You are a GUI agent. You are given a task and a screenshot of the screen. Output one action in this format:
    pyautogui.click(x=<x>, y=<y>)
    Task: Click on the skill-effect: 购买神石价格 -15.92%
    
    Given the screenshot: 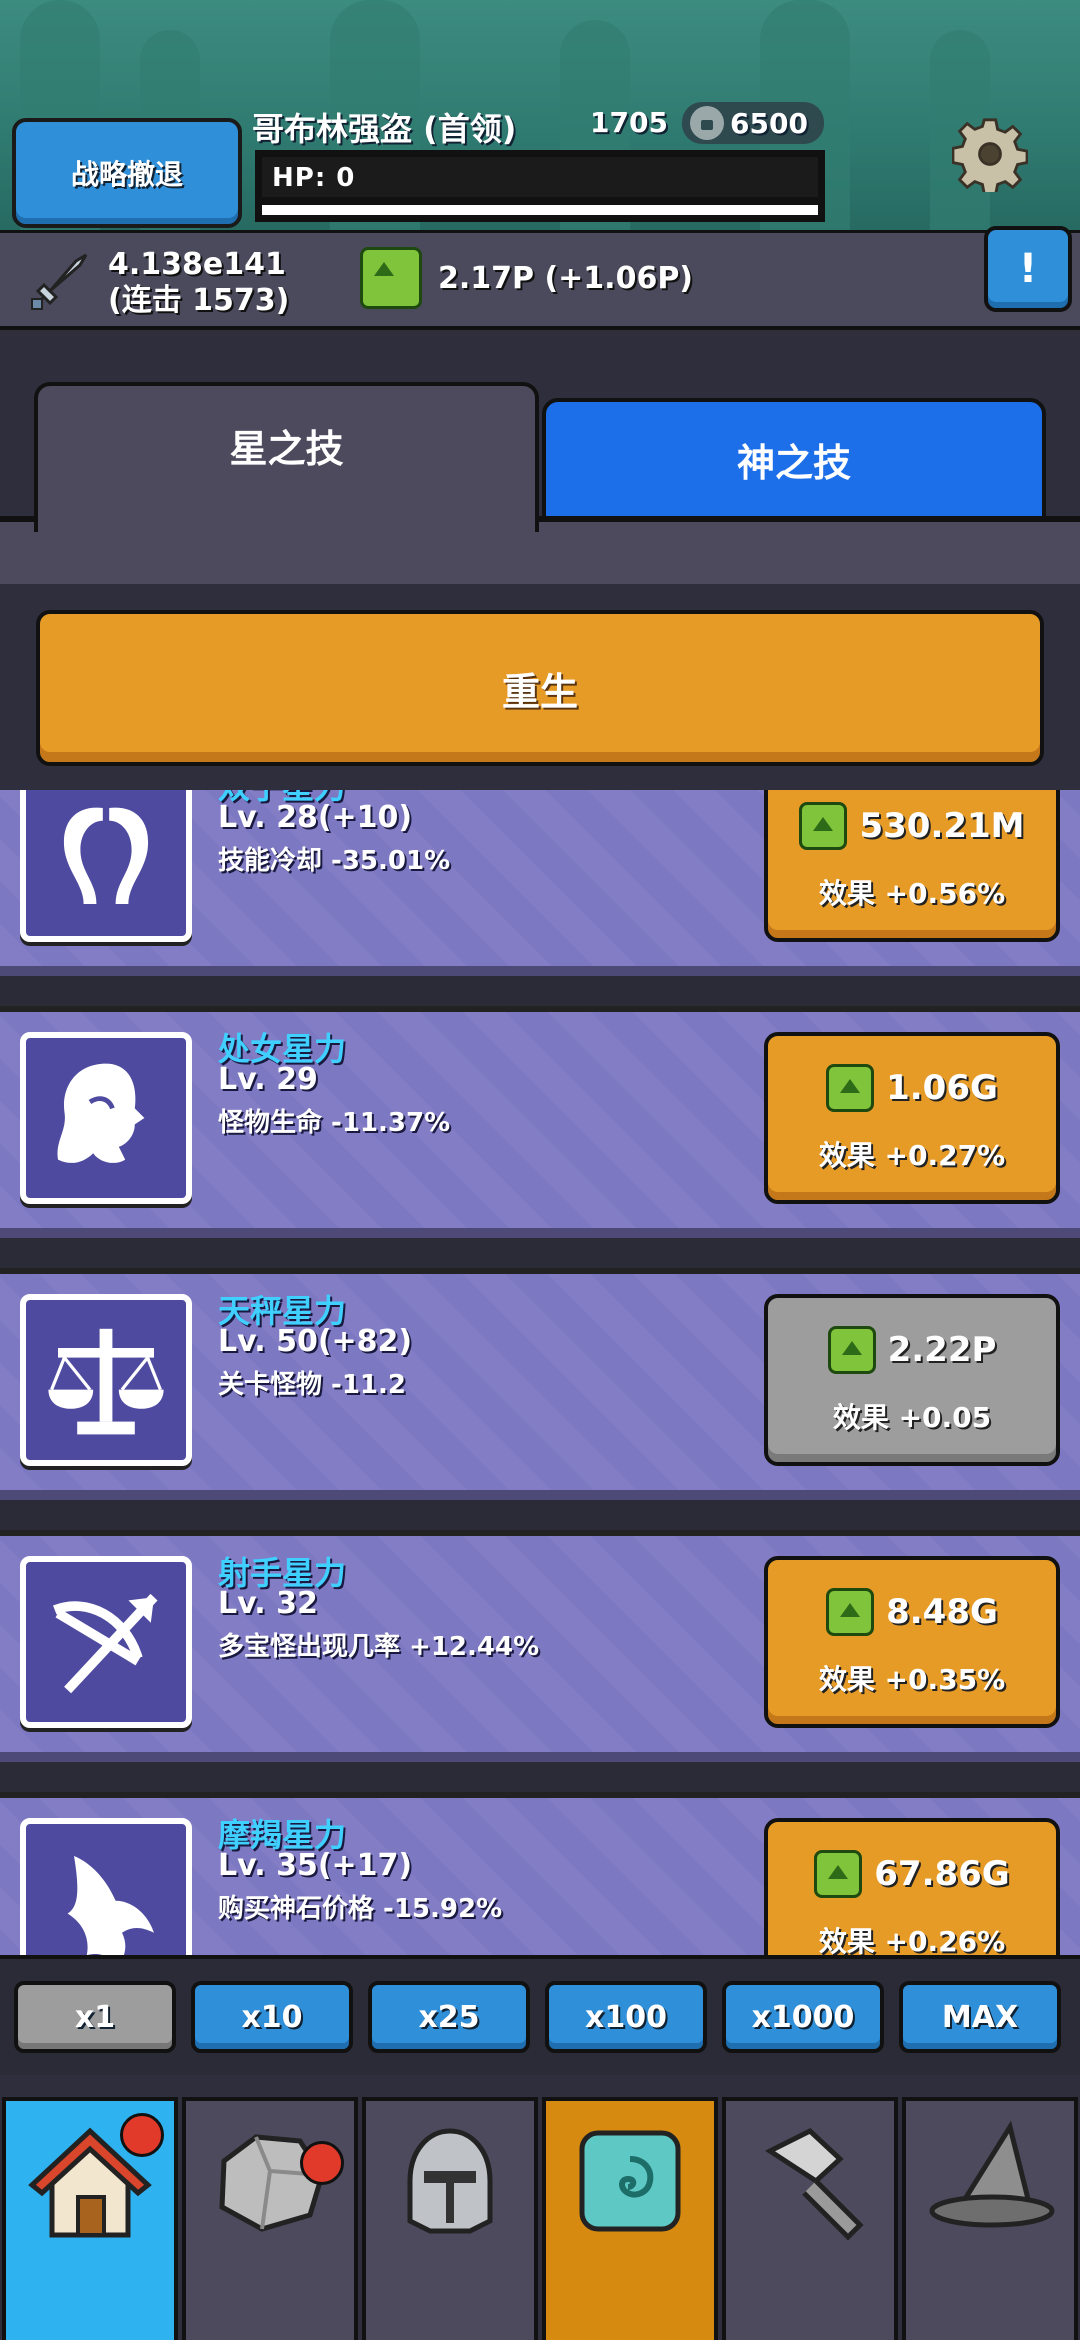 What is the action you would take?
    pyautogui.click(x=360, y=1909)
    